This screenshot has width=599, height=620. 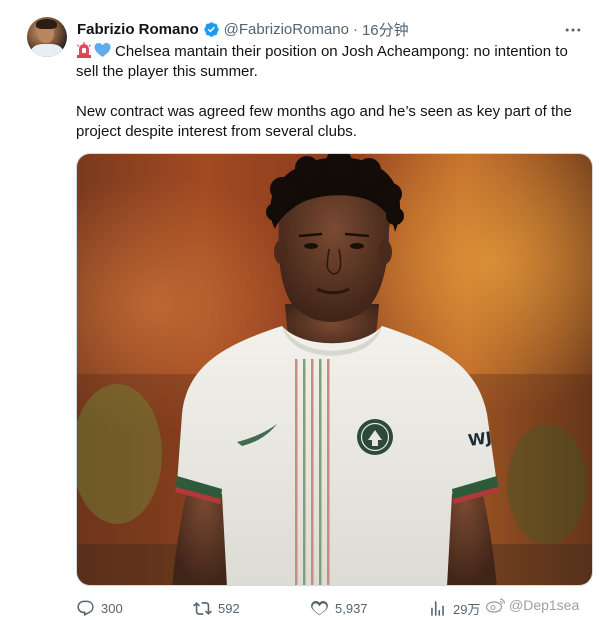 I want to click on weibo-watermark: @Dep1sea, so click(x=532, y=605).